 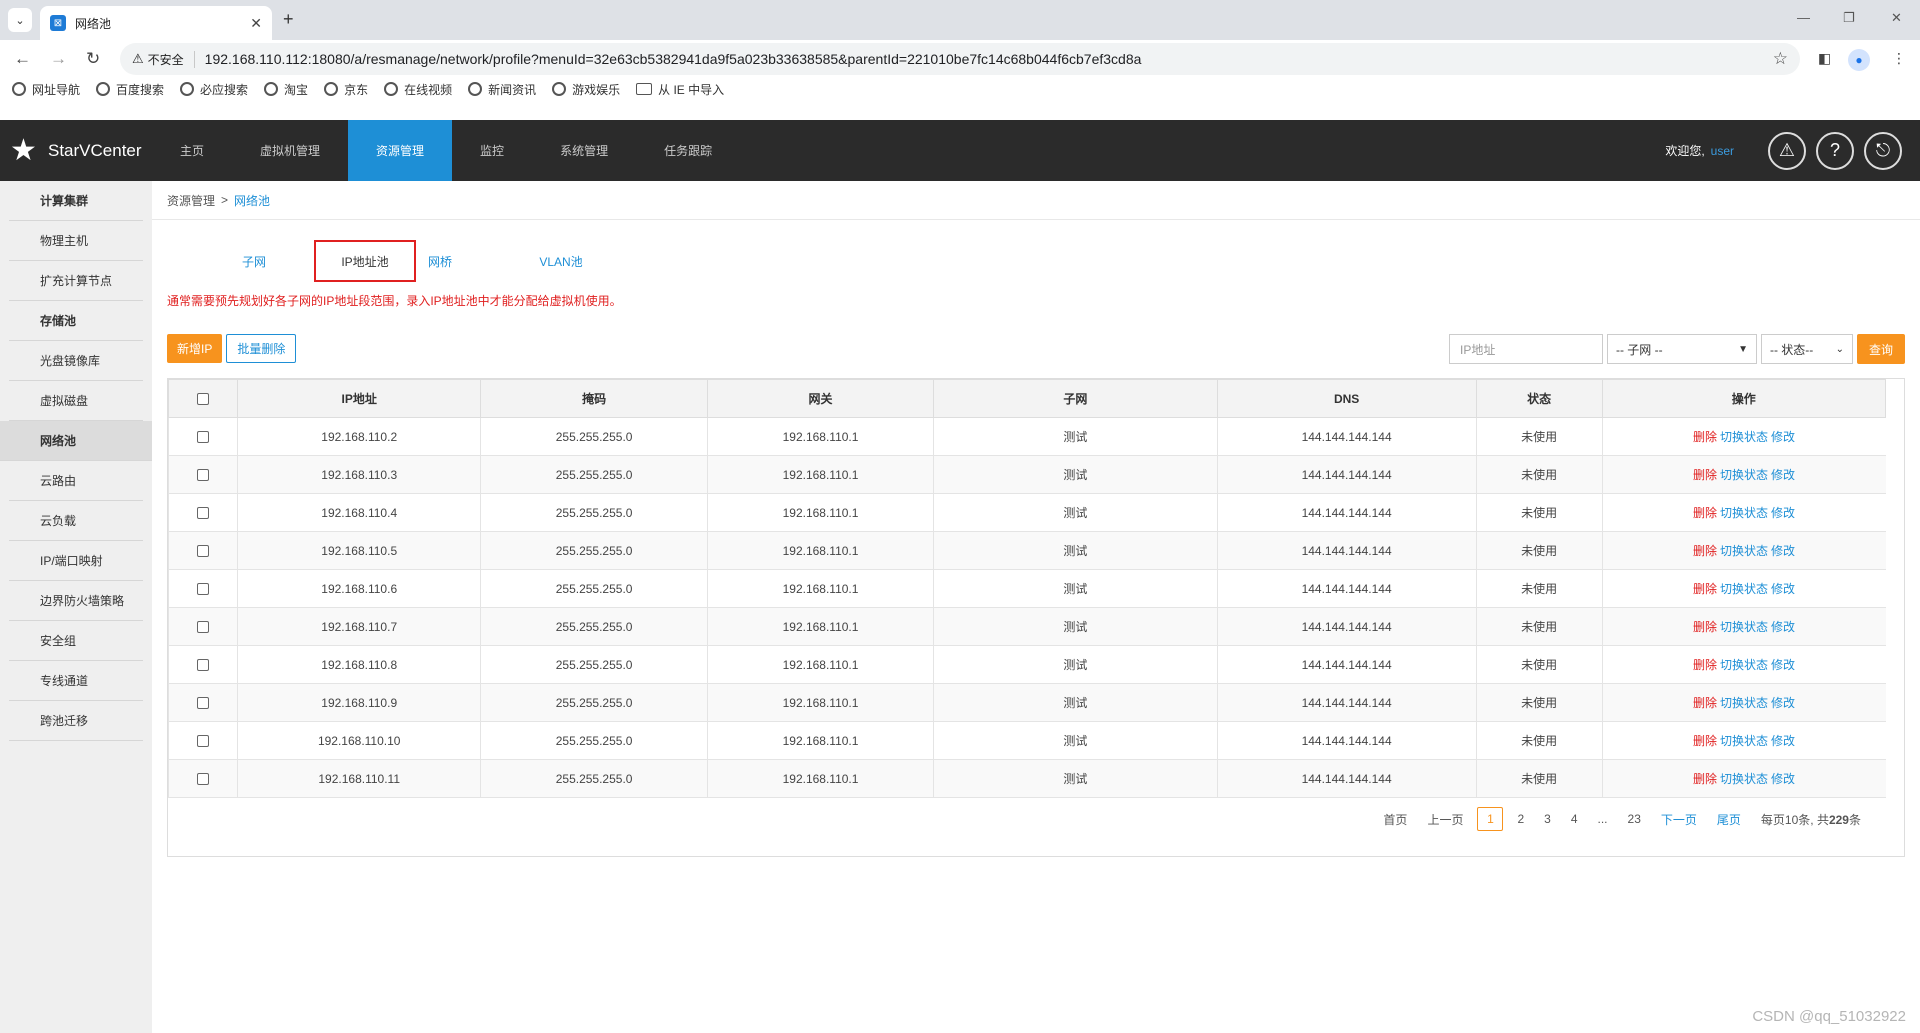 What do you see at coordinates (76, 241) in the screenshot?
I see `sidebar-item: 物理主机` at bounding box center [76, 241].